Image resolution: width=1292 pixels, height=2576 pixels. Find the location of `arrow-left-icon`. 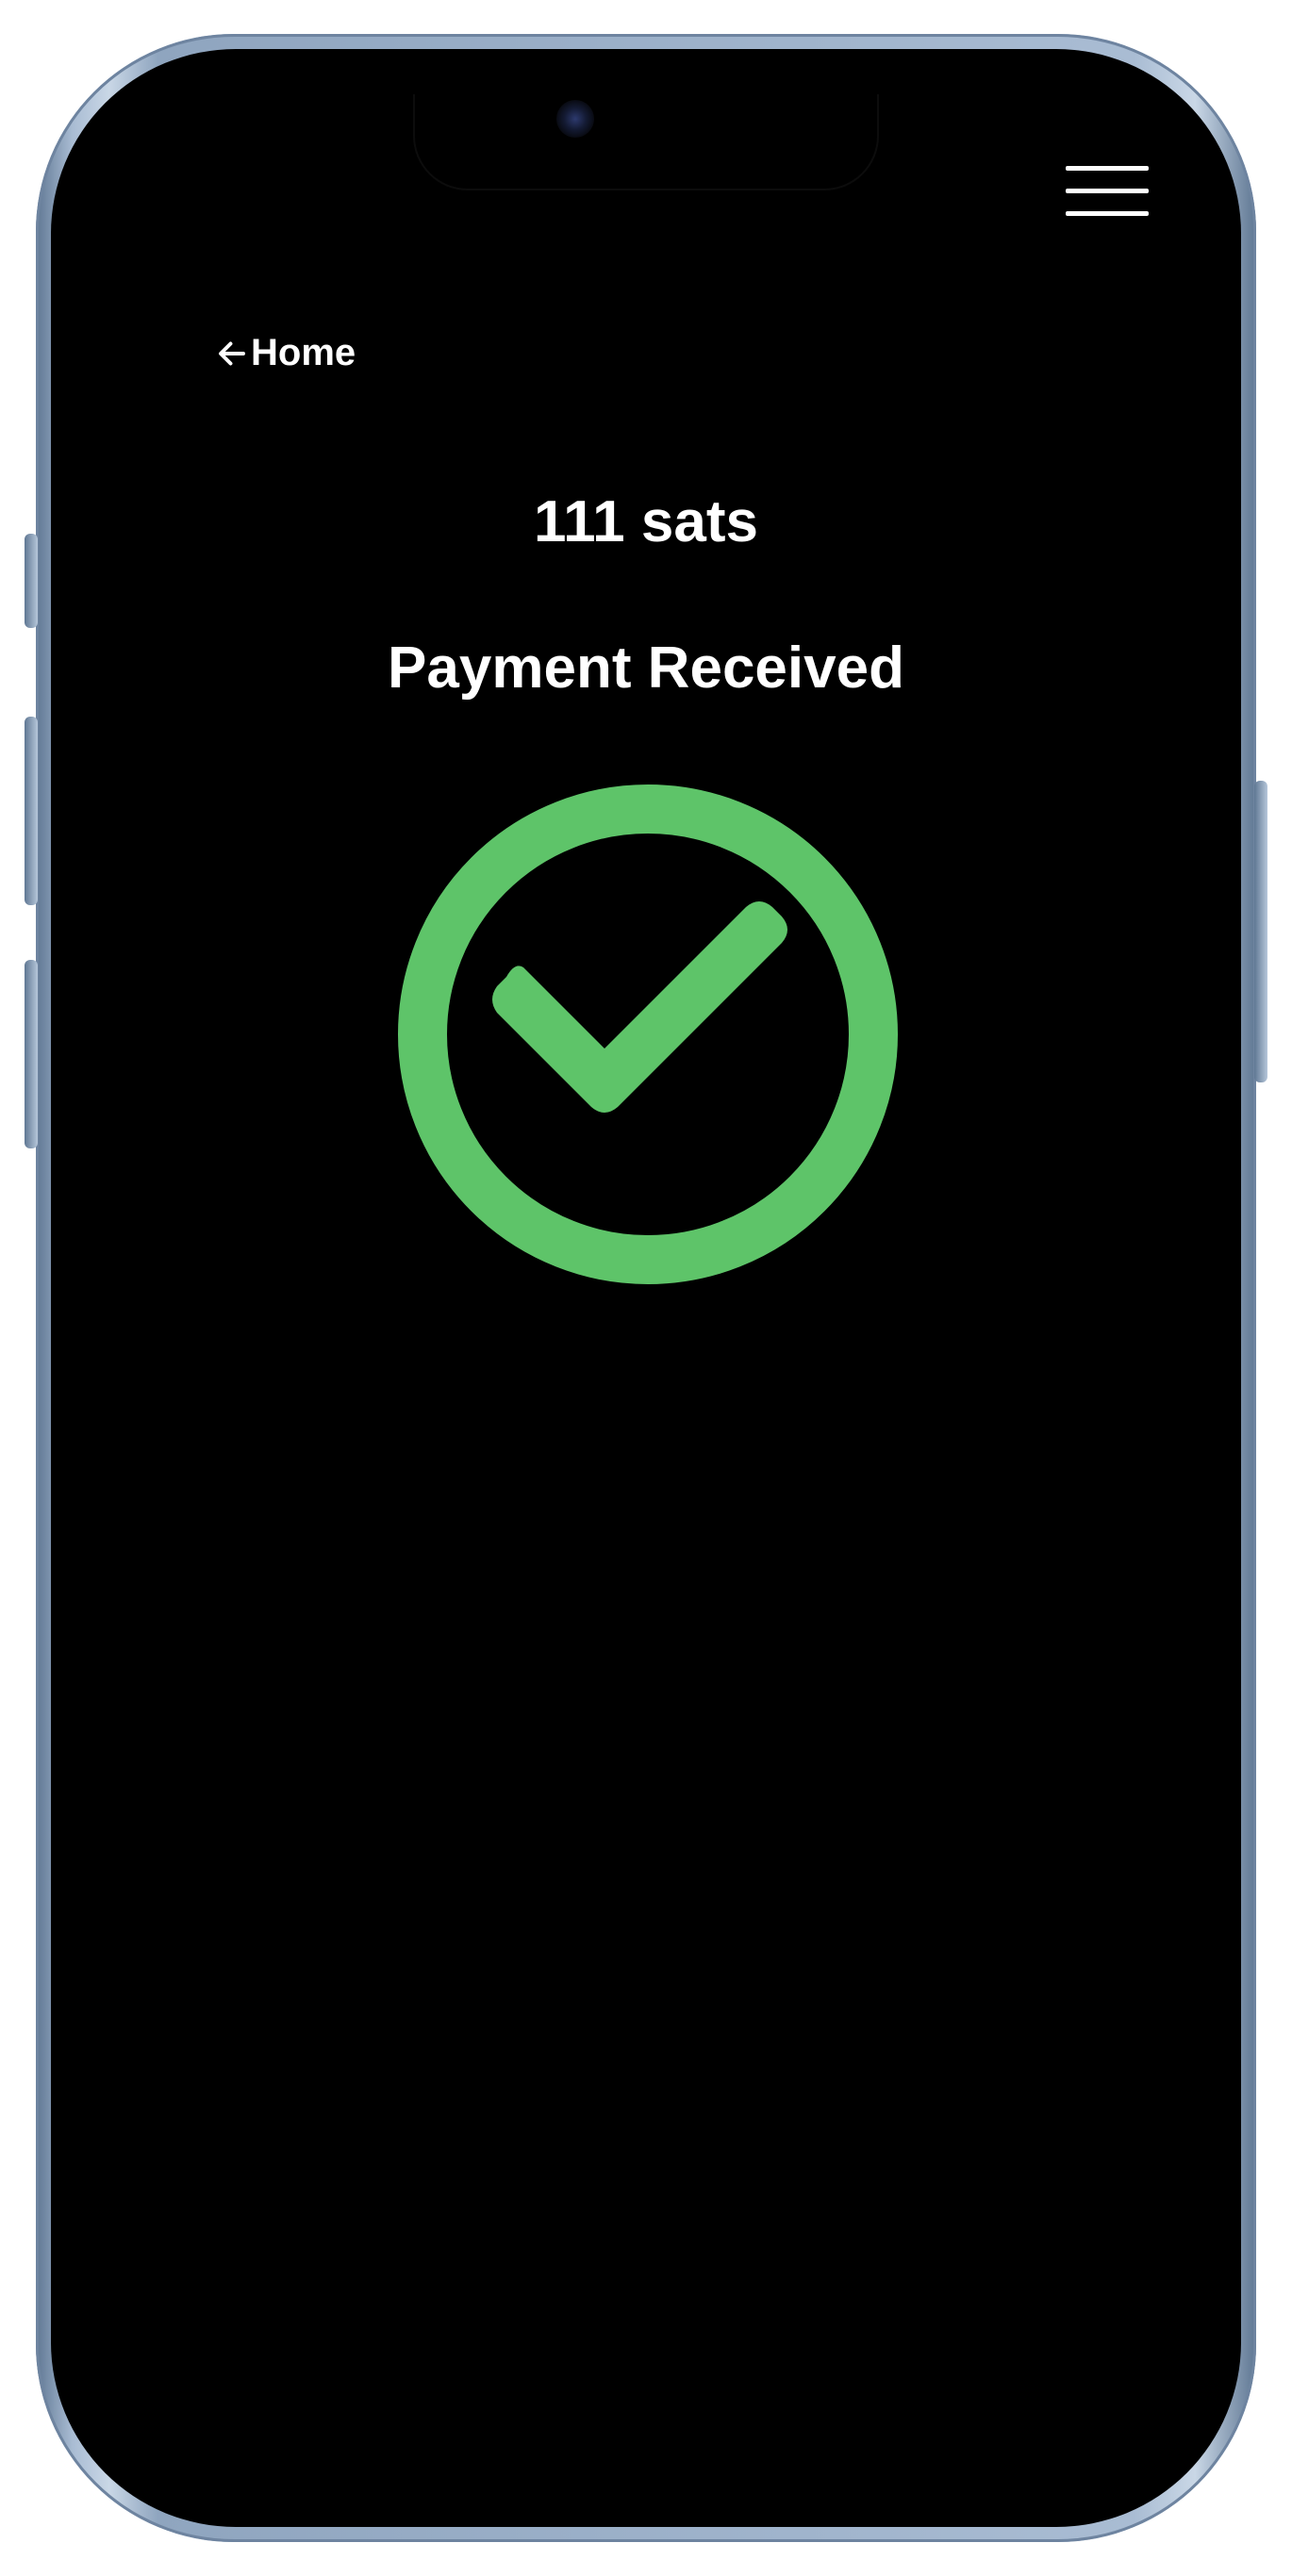

arrow-left-icon is located at coordinates (232, 353).